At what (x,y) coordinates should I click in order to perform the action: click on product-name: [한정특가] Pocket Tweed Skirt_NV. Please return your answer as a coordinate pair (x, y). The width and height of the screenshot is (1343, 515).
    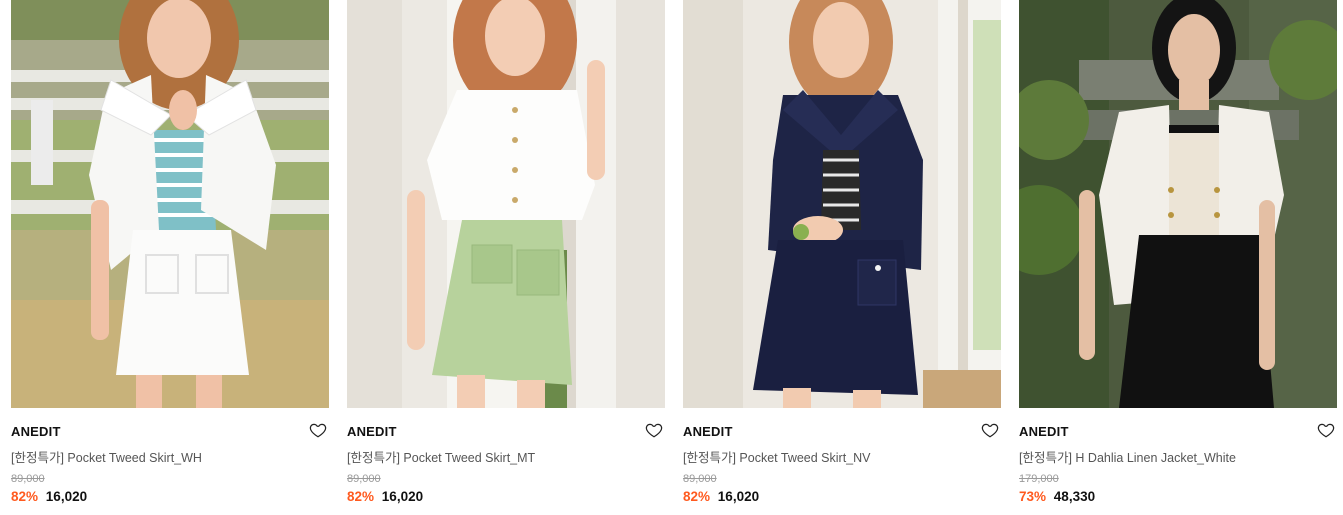
    Looking at the image, I should click on (777, 456).